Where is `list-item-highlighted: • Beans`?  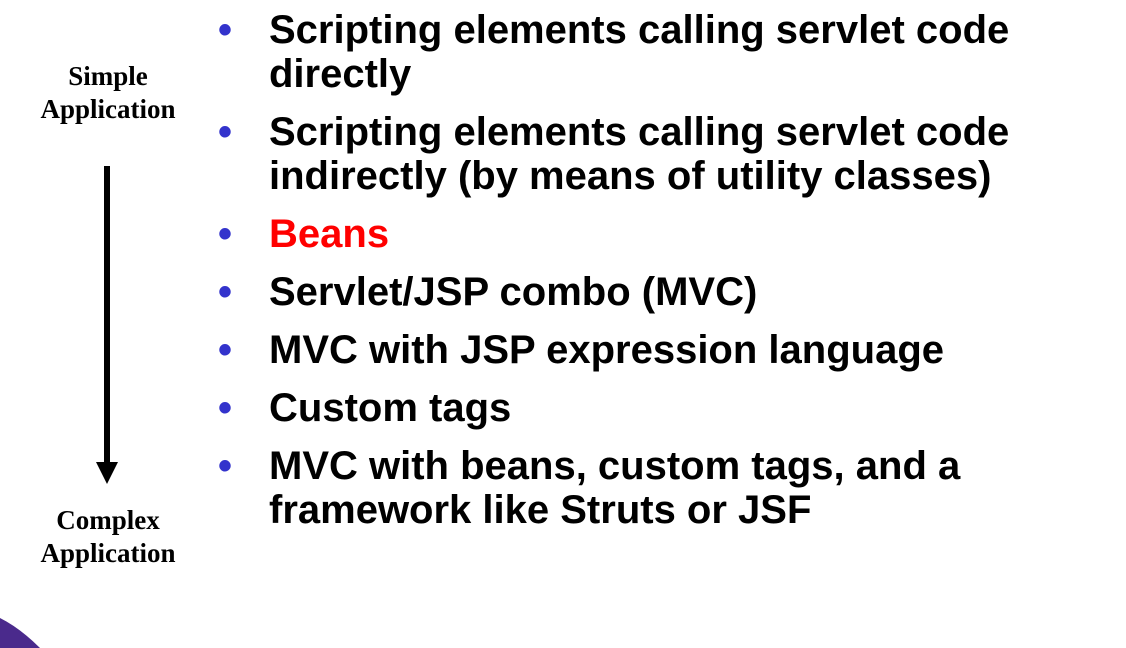
list-item-highlighted: • Beans is located at coordinates (664, 234).